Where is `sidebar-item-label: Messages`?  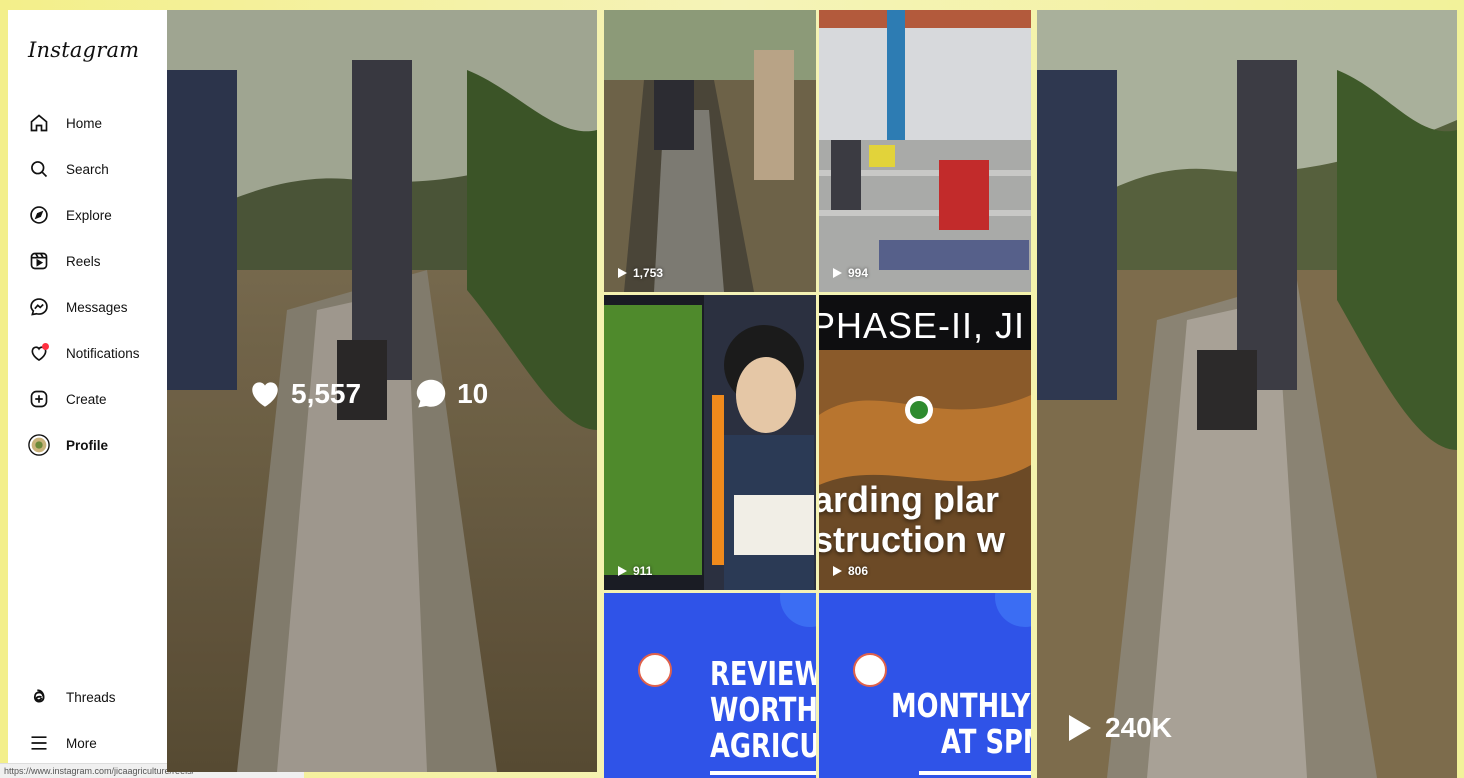
sidebar-item-label: Messages is located at coordinates (97, 307).